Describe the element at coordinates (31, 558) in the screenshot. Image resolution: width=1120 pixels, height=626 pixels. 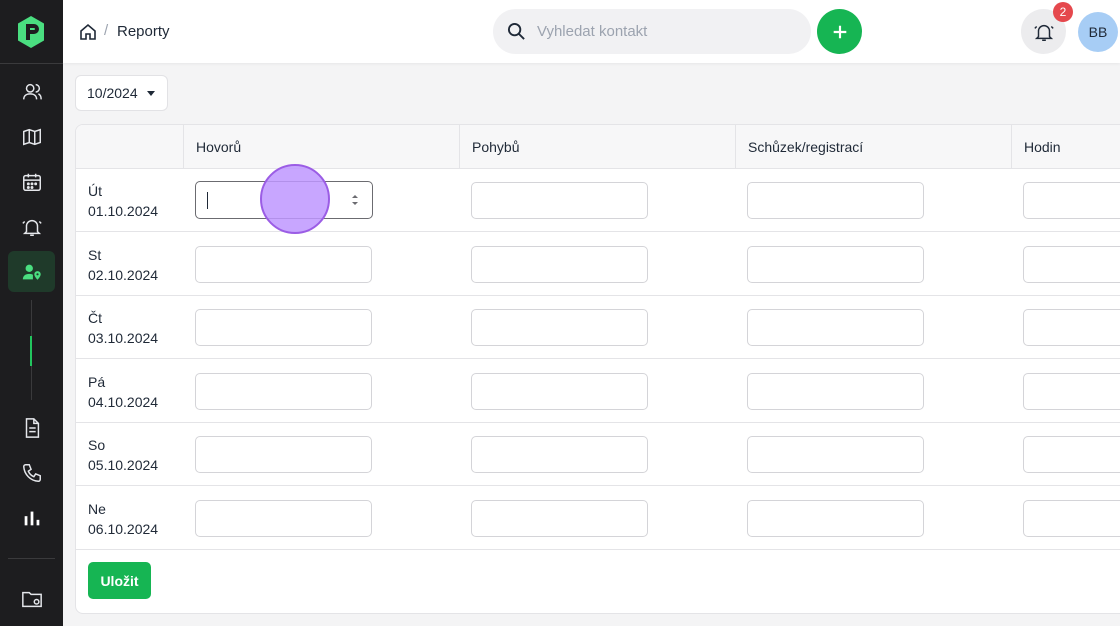
I see `sidebar-divider-bottom` at that location.